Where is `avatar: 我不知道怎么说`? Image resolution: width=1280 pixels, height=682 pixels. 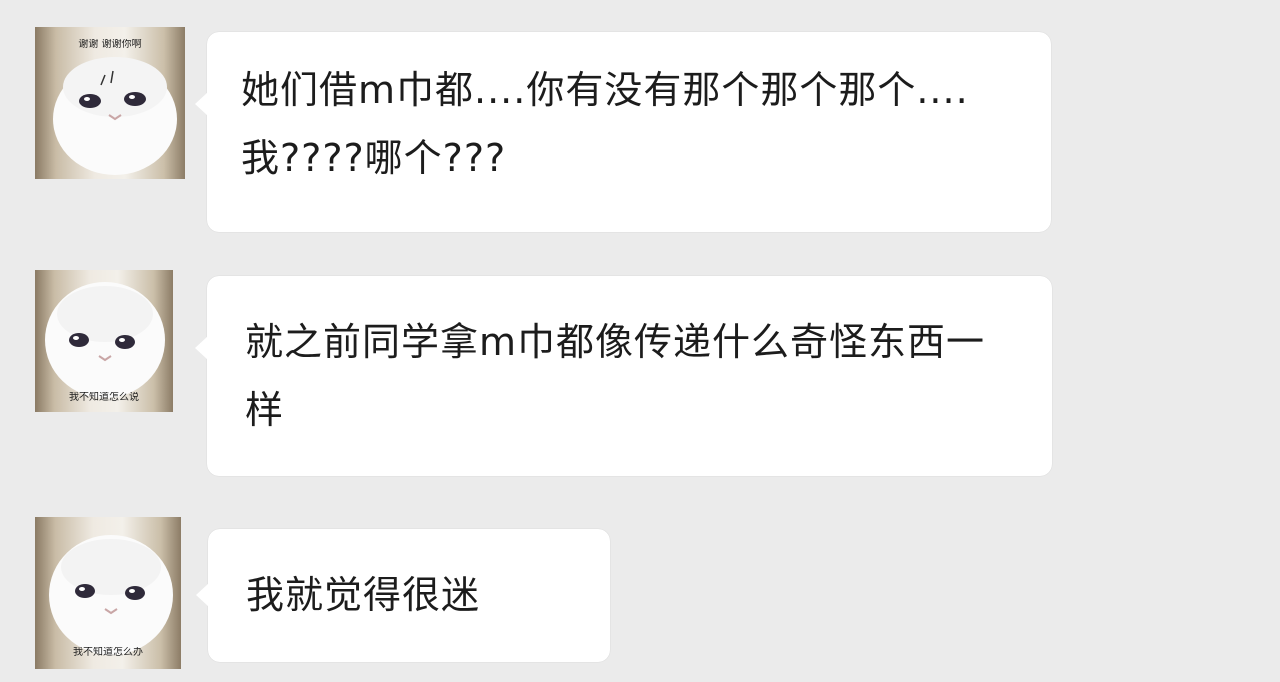
avatar: 我不知道怎么说 is located at coordinates (104, 341).